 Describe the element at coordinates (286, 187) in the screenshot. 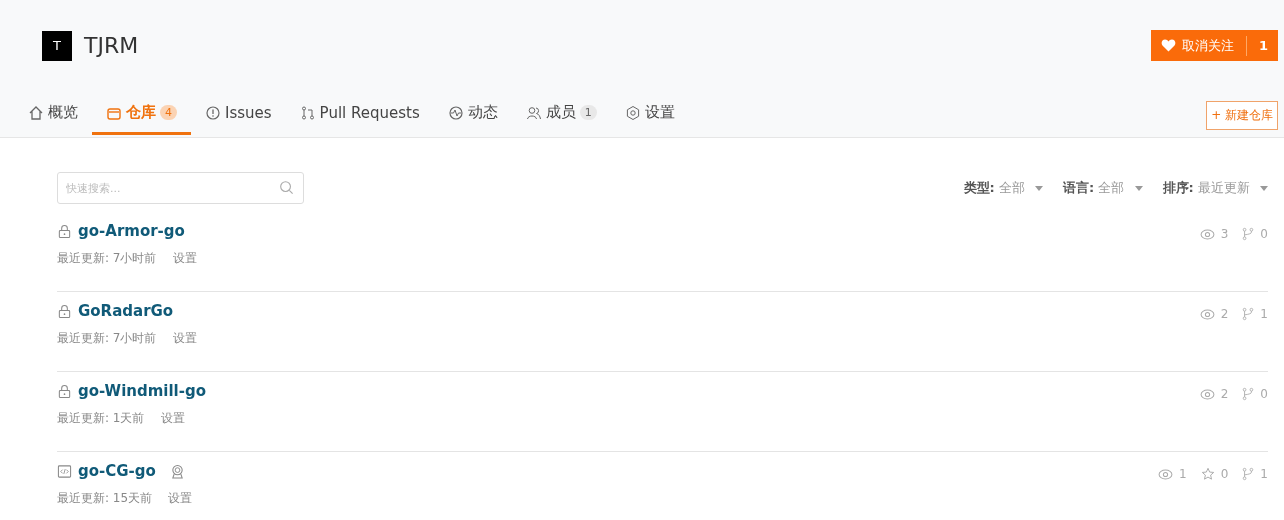

I see `search-icon` at that location.